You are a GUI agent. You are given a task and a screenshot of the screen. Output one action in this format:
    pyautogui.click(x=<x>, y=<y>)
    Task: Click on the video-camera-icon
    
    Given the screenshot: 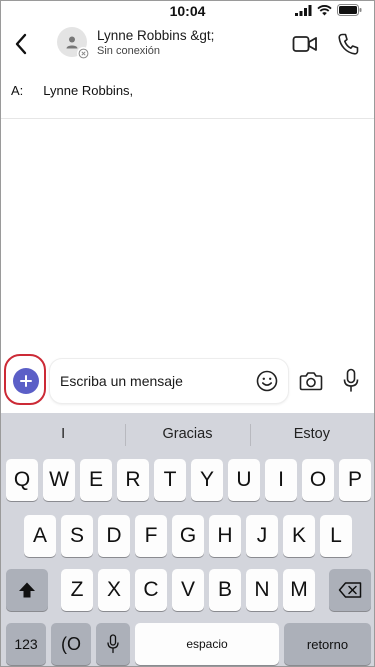 What is the action you would take?
    pyautogui.click(x=304, y=44)
    